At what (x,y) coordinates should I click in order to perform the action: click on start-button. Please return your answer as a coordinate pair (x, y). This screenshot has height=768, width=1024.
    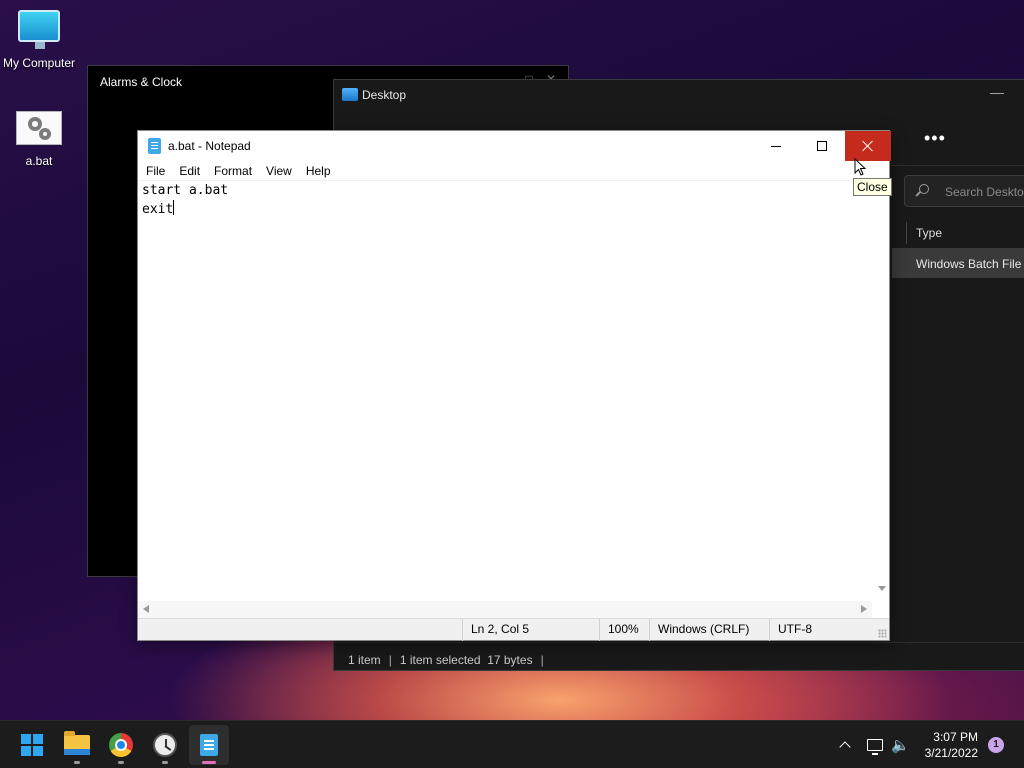
    Looking at the image, I should click on (32, 745).